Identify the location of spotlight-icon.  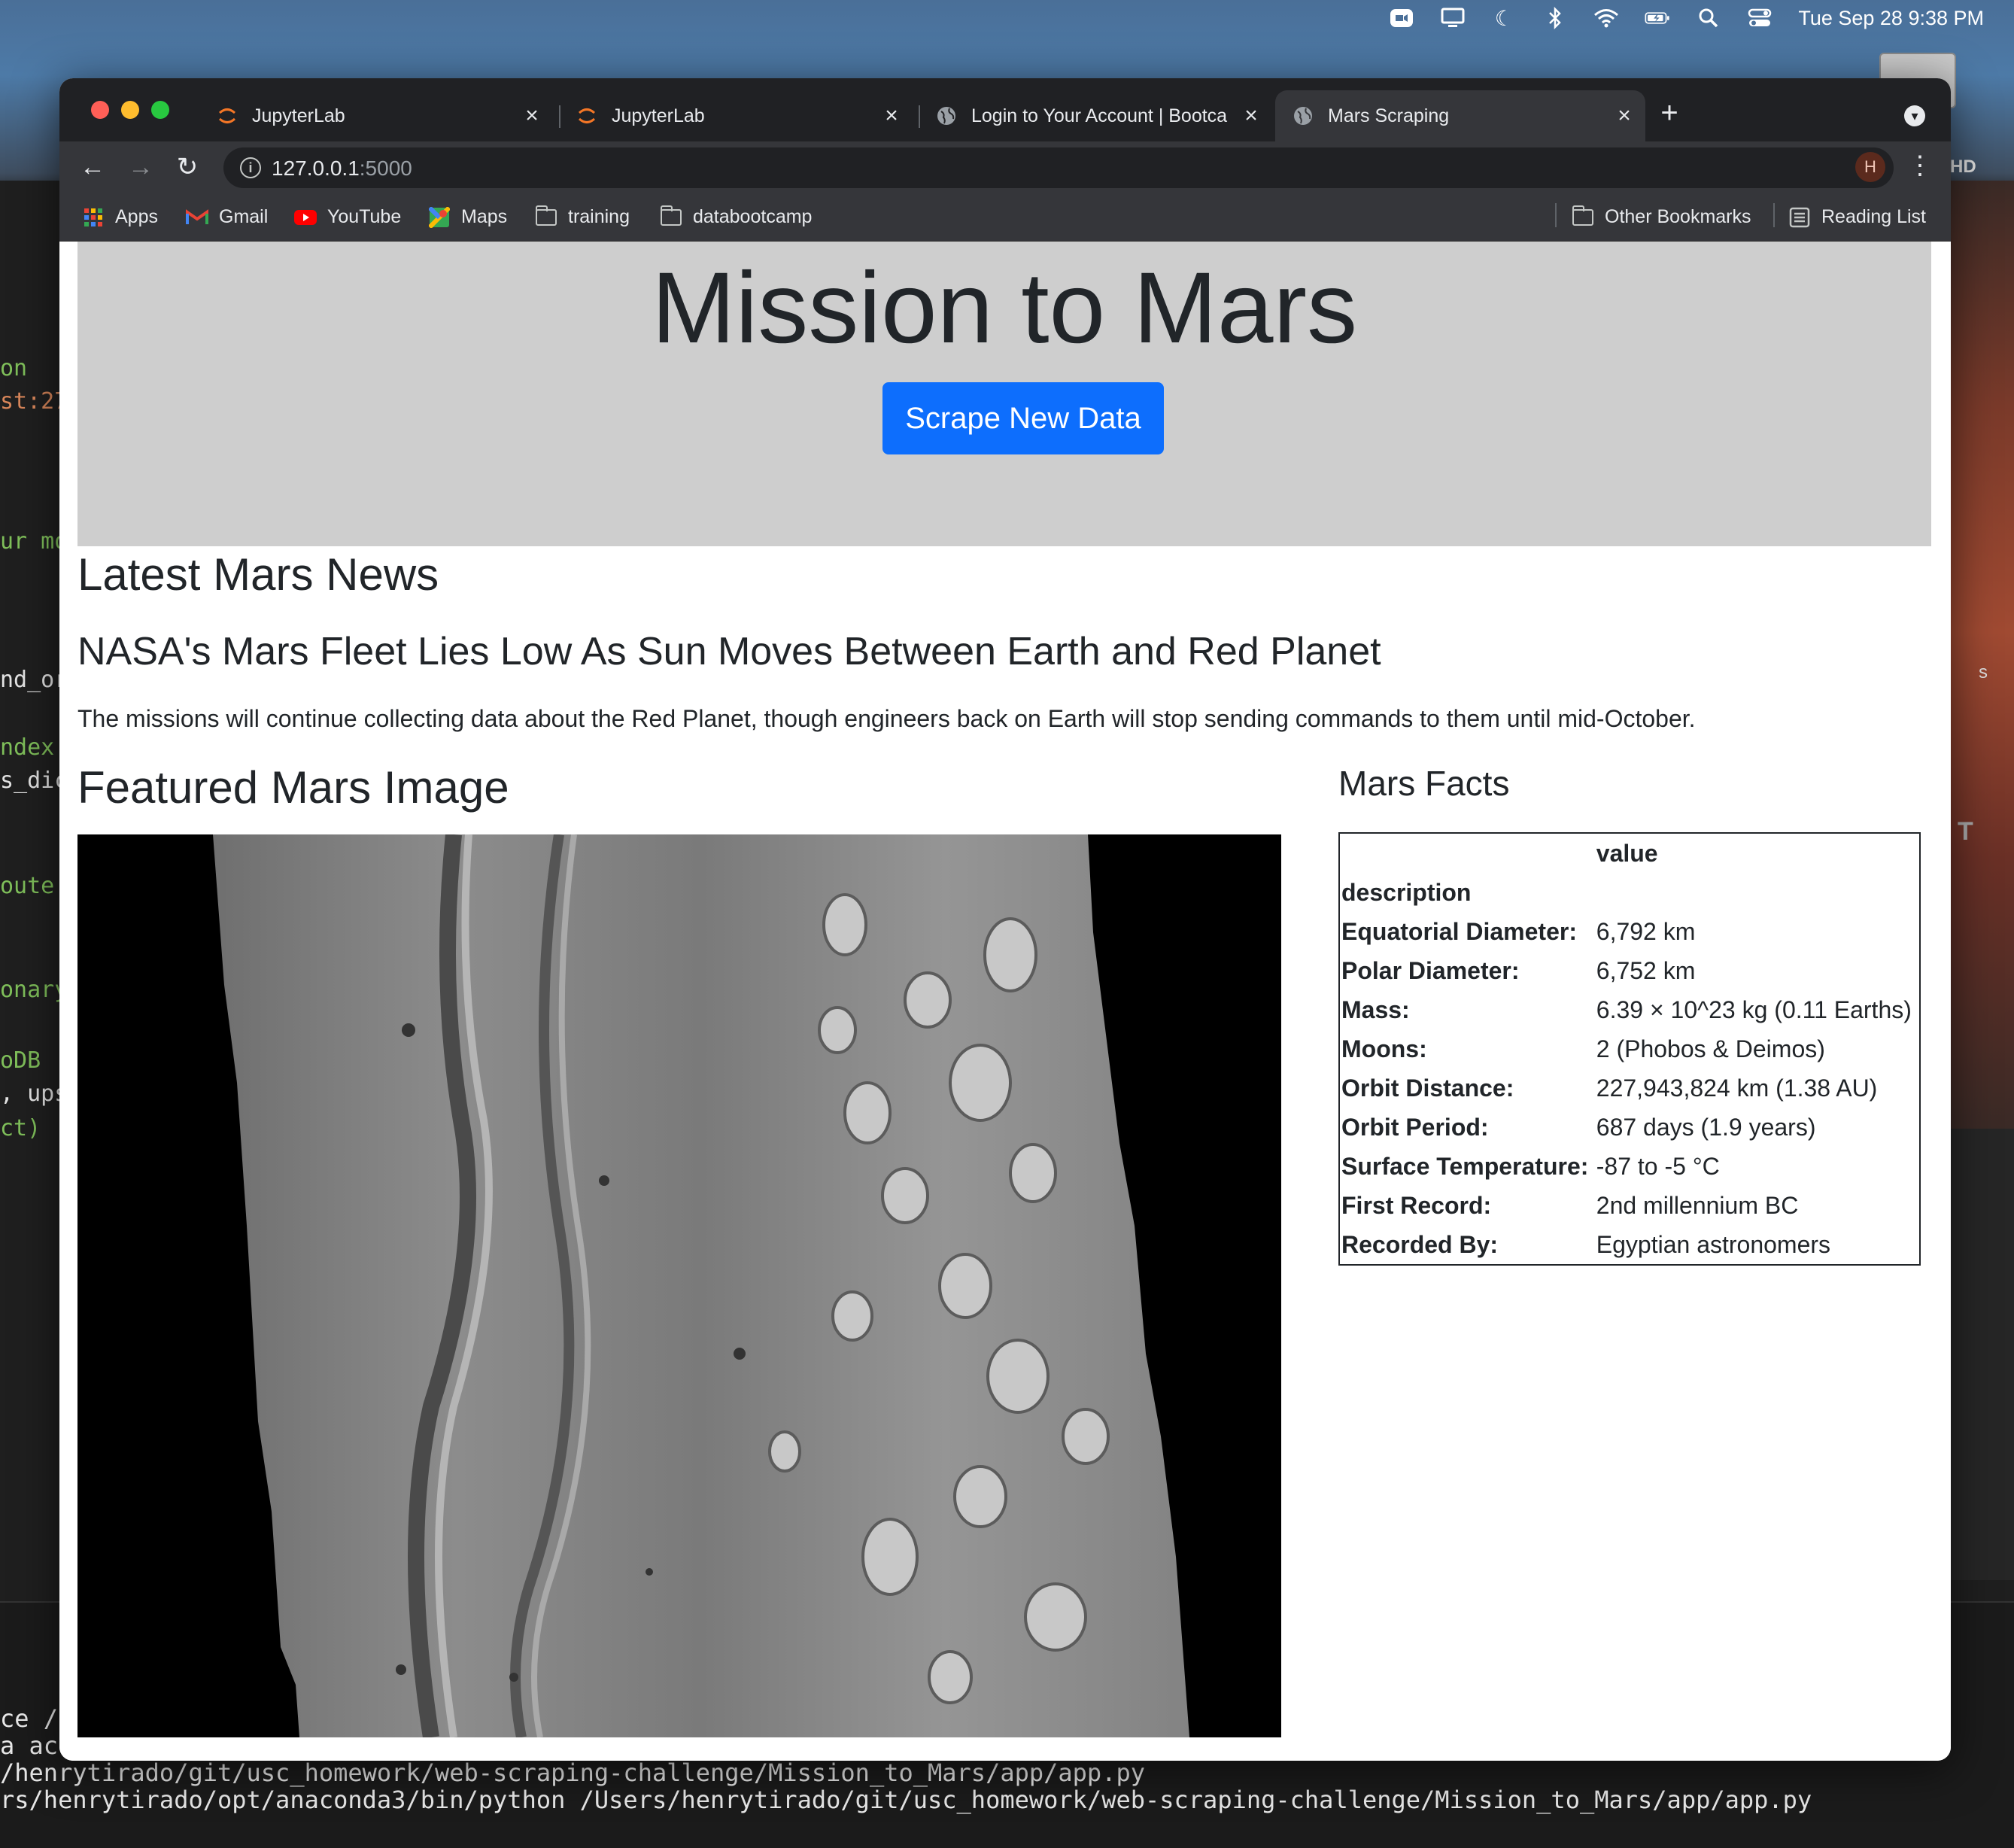
(1708, 18).